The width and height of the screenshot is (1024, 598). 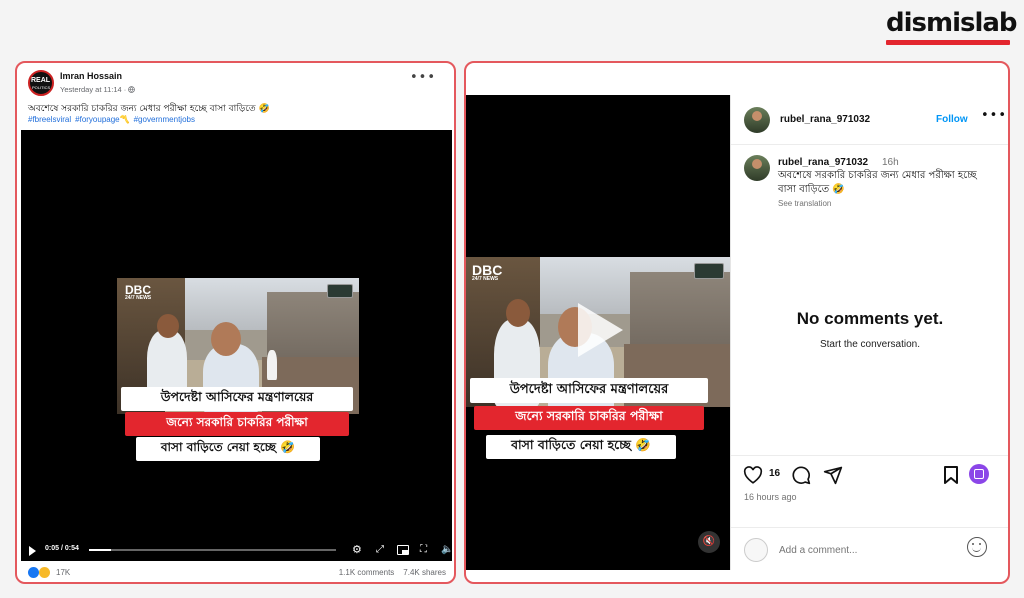 What do you see at coordinates (62, 548) in the screenshot?
I see `video-time: 0:05 / 0:54` at bounding box center [62, 548].